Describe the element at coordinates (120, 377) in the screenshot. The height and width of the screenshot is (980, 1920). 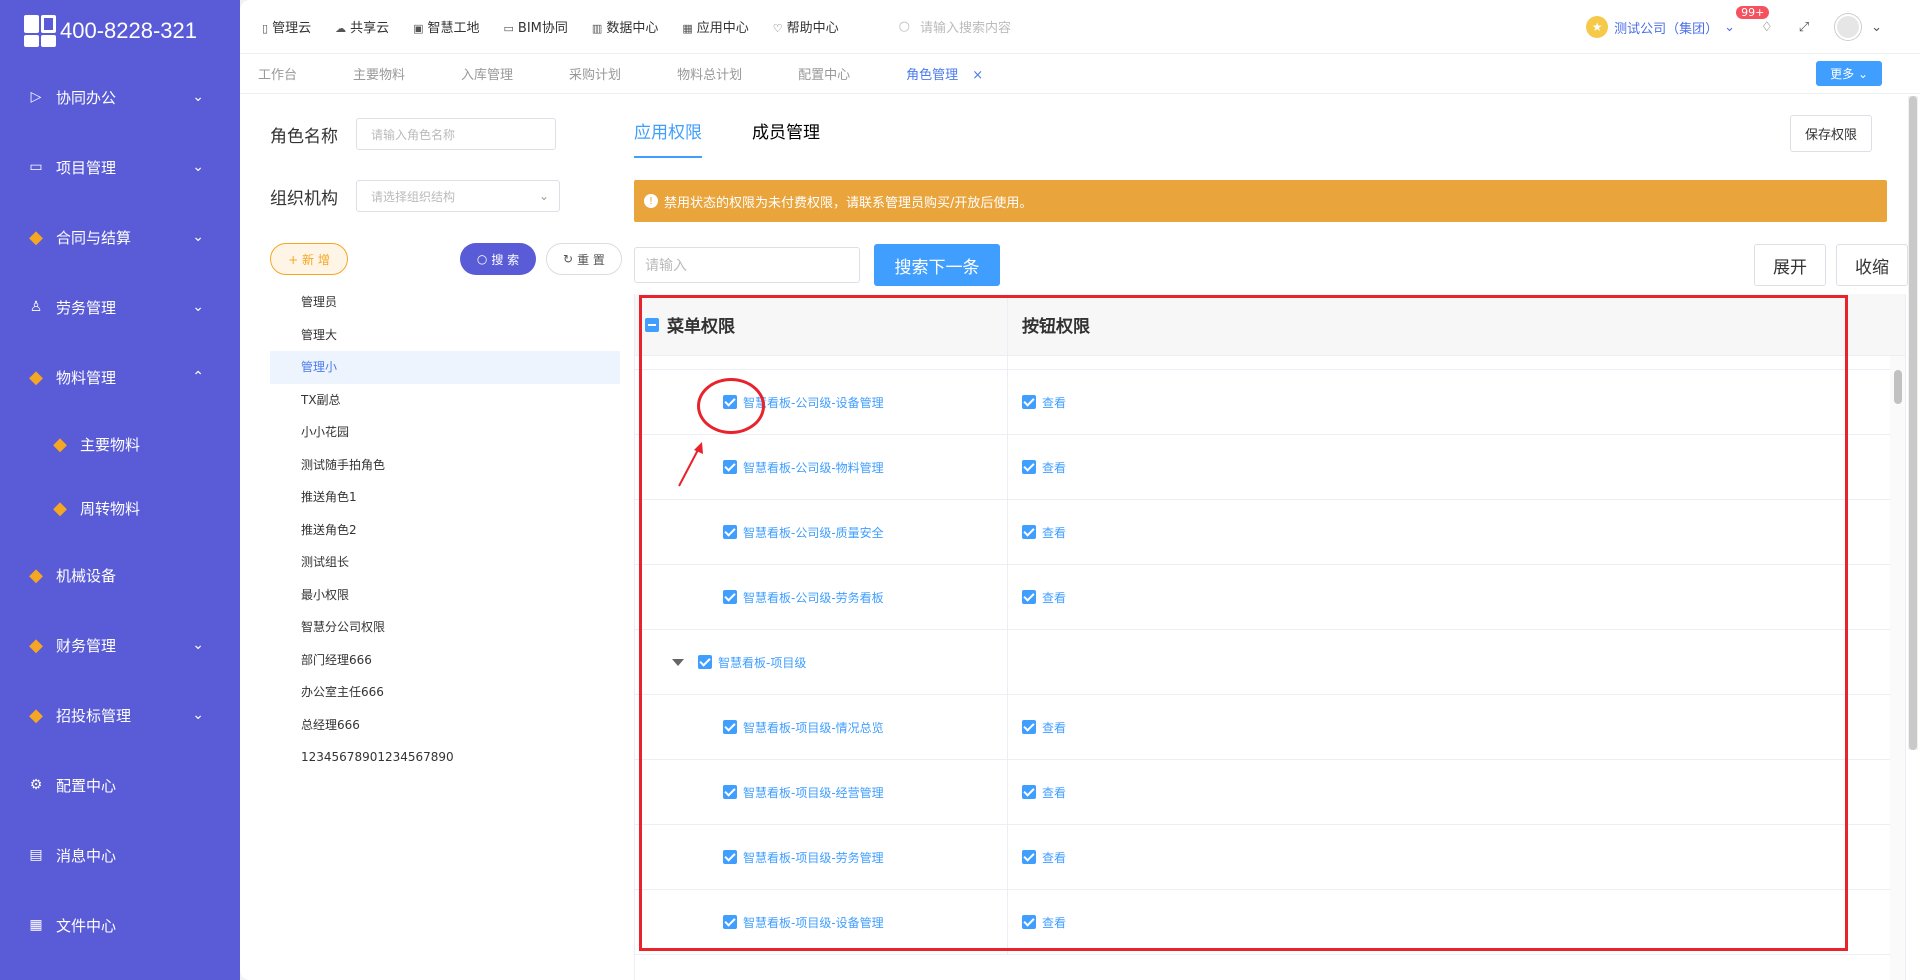
I see `sidebar-item-material: ◆ 物料管理 ⌃` at that location.